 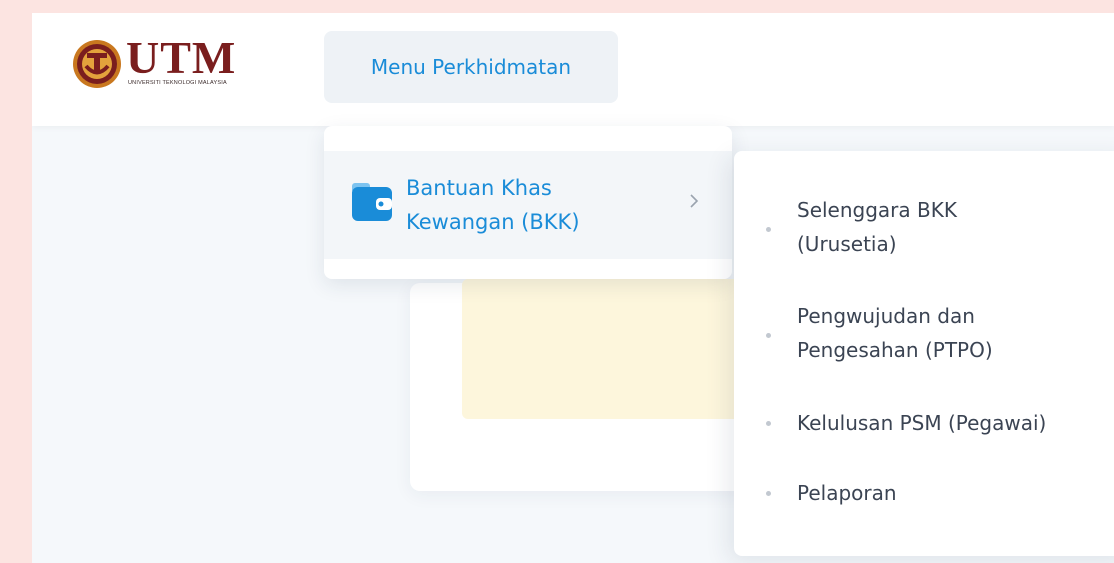 What do you see at coordinates (886, 316) in the screenshot?
I see `submenu-label-line1: Pengwujudan dan` at bounding box center [886, 316].